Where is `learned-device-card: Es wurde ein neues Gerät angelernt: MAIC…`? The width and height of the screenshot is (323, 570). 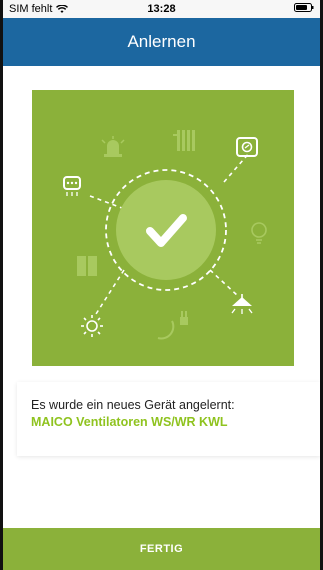 learned-device-card: Es wurde ein neues Gerät angelernt: MAIC… is located at coordinates (168, 419).